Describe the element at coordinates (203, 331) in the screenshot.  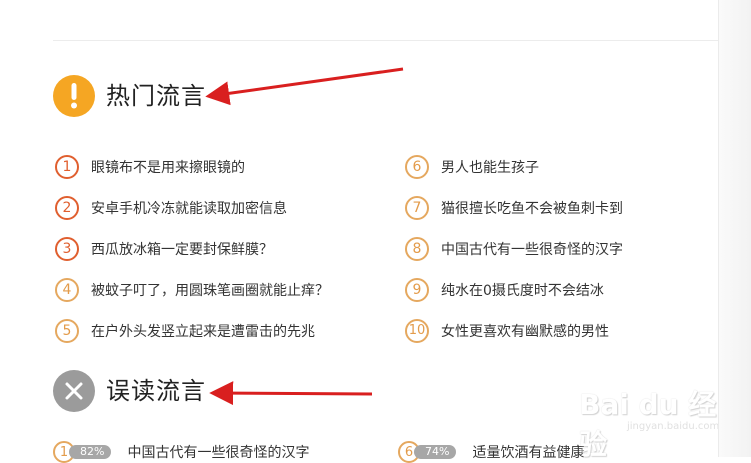
I see `rumor-link: 在户外头发竖立起来是遭雷击的先兆` at that location.